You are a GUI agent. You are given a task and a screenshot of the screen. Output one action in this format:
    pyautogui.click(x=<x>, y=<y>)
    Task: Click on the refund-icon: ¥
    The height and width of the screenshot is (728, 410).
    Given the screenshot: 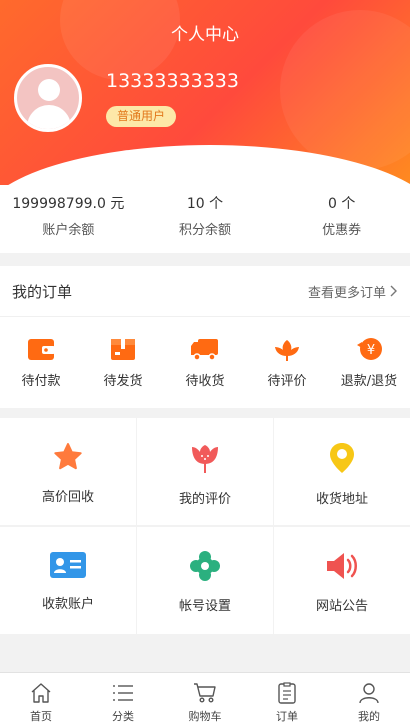 What is the action you would take?
    pyautogui.click(x=369, y=349)
    